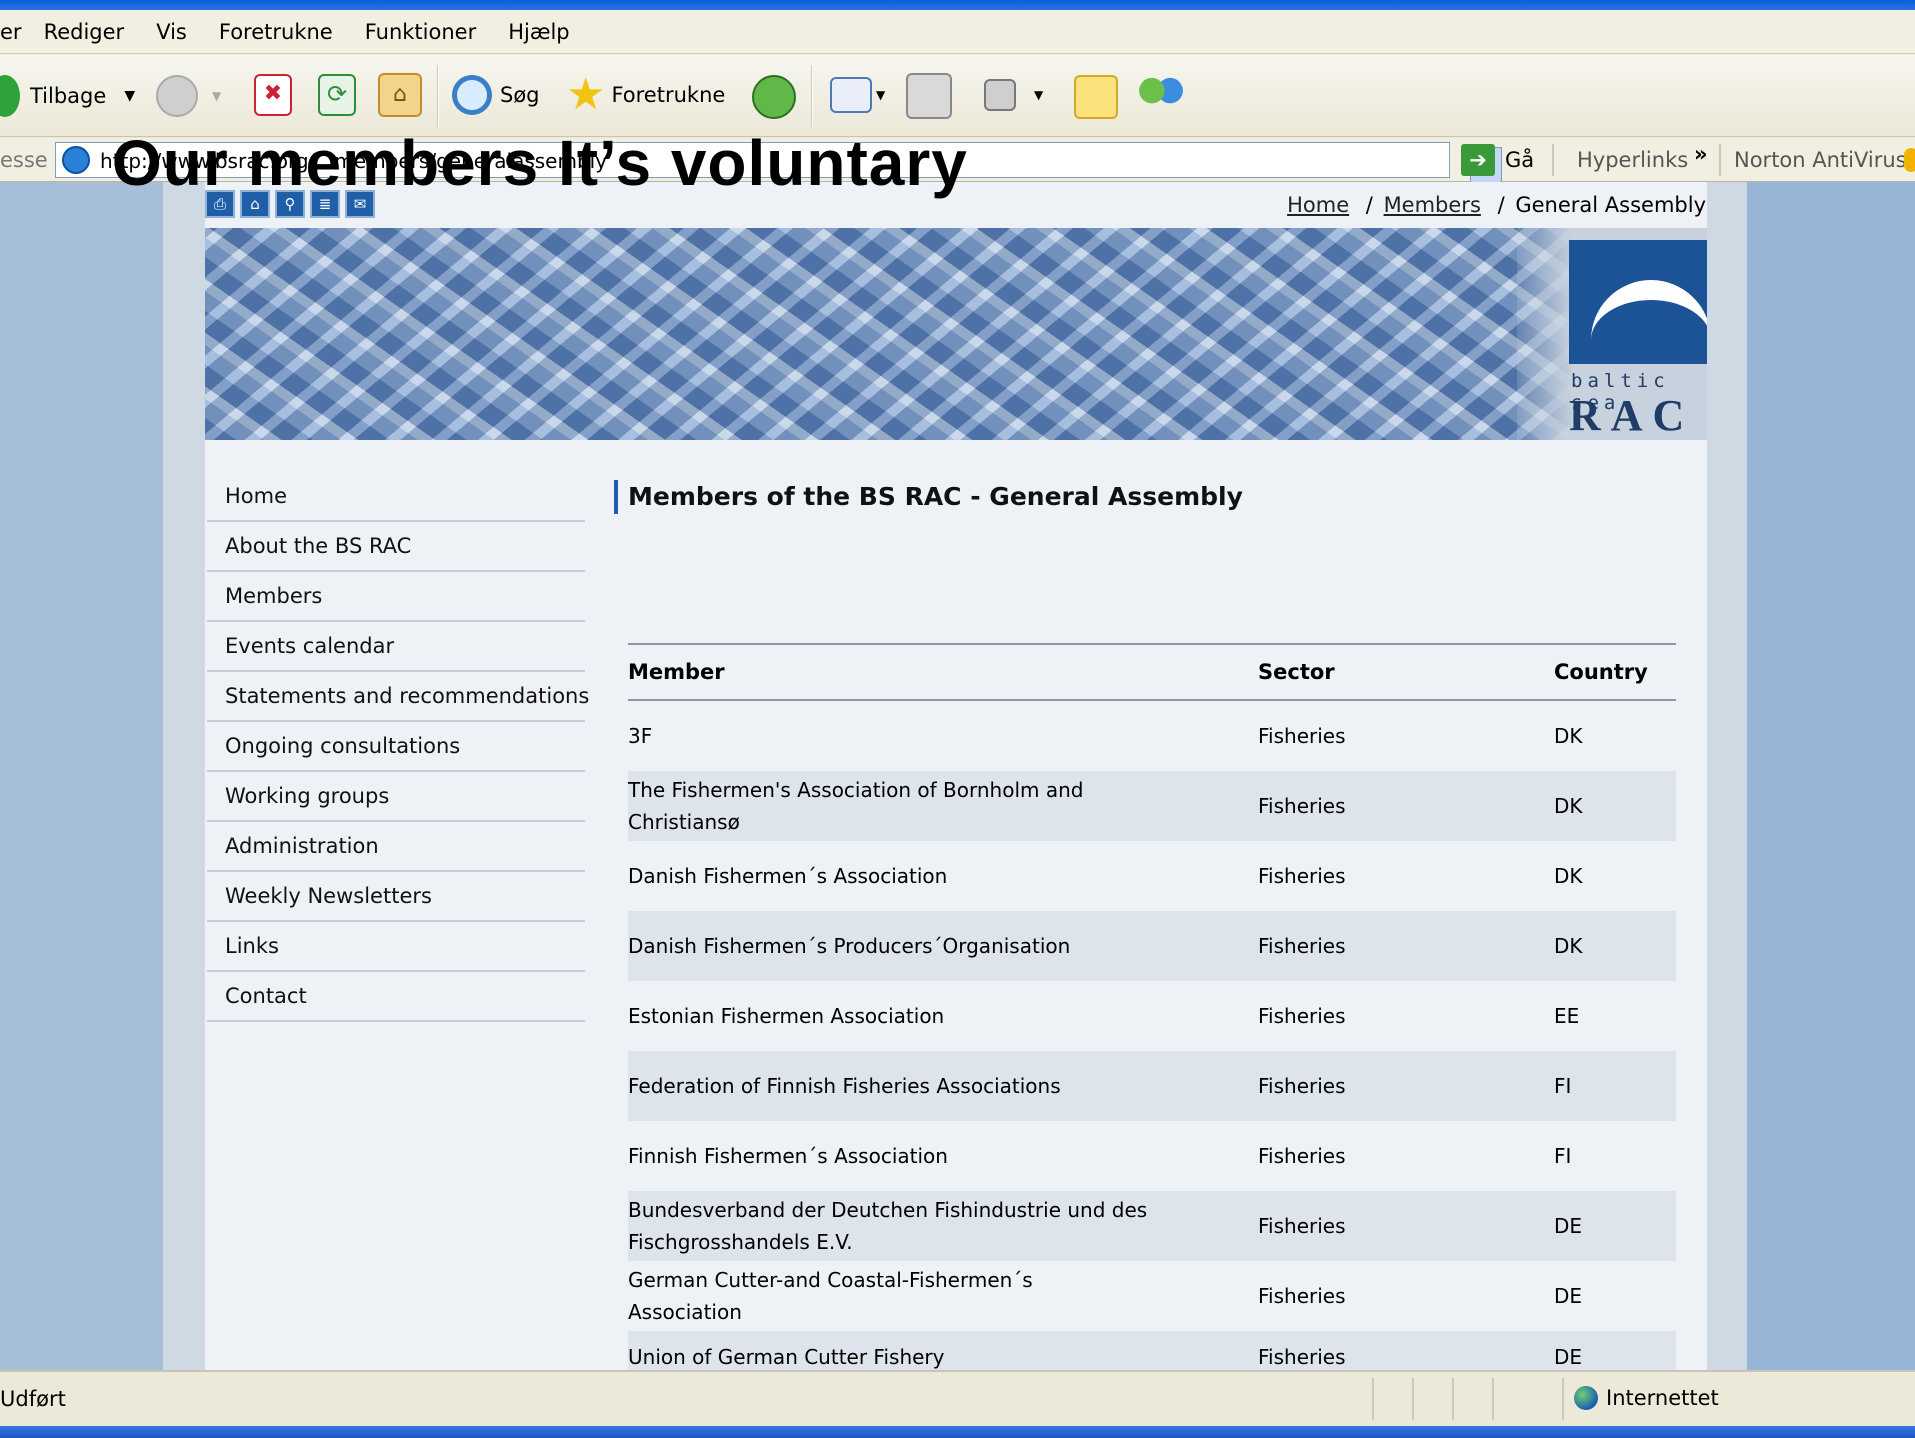 This screenshot has height=1438, width=1915. I want to click on nav-item-members: Members, so click(396, 597).